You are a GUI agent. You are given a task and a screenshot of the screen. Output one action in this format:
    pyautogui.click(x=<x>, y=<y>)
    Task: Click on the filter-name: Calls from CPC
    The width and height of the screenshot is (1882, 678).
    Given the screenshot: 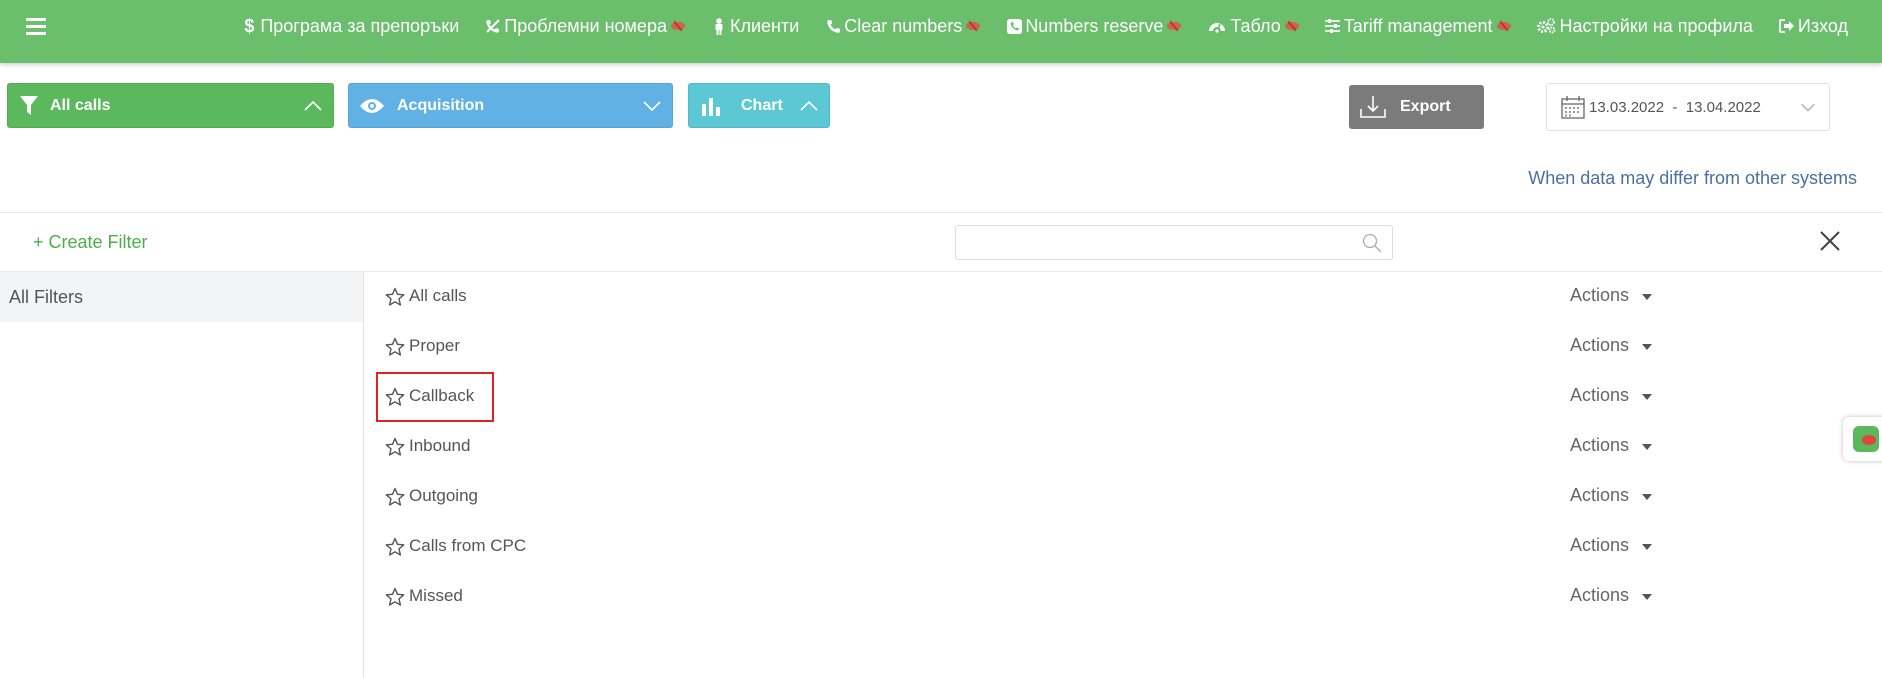 What is the action you would take?
    pyautogui.click(x=467, y=546)
    